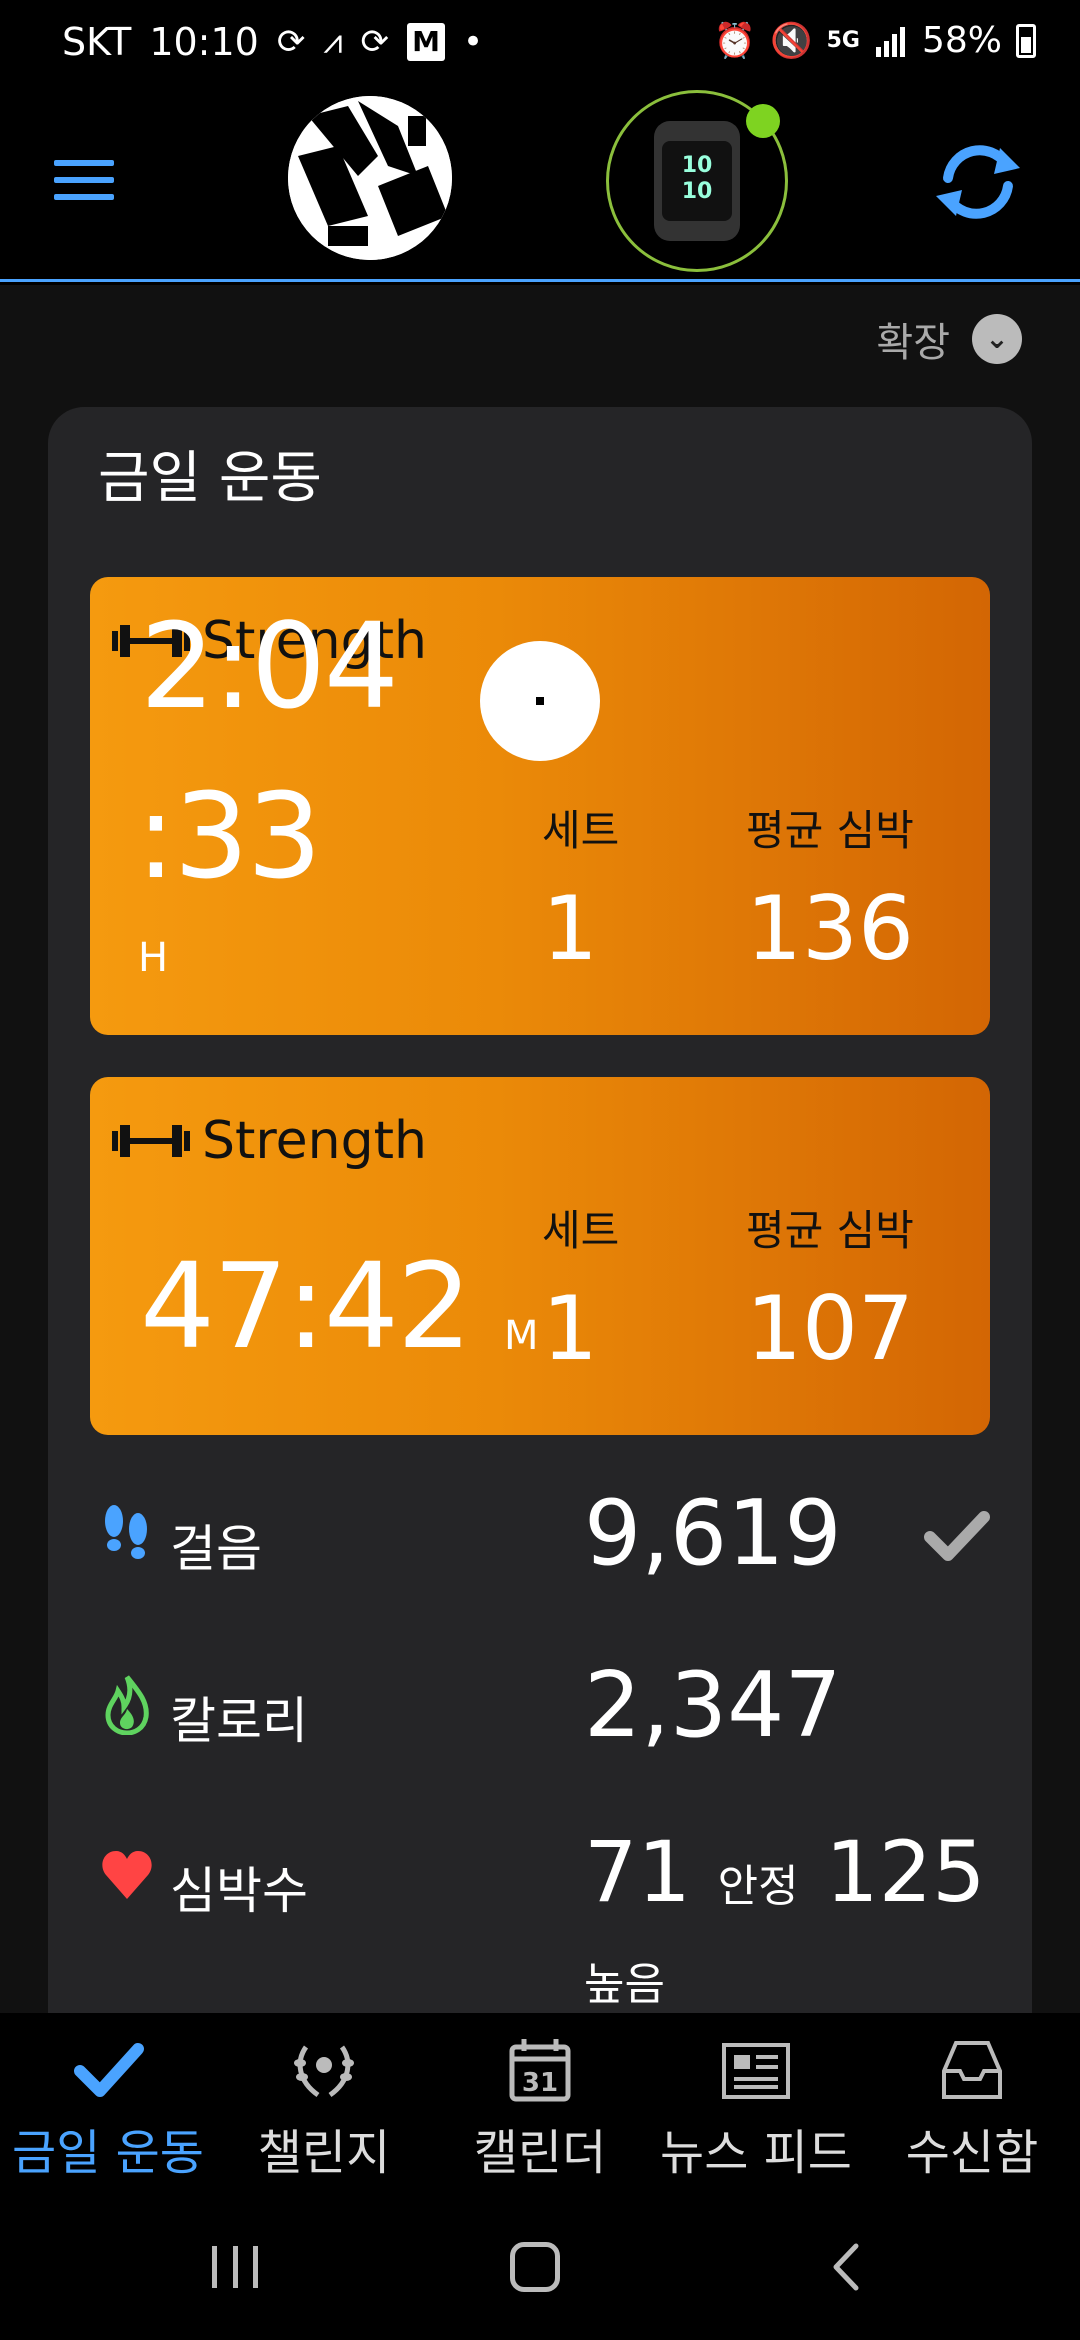  What do you see at coordinates (540, 2083) in the screenshot?
I see `calendar-day: 31` at bounding box center [540, 2083].